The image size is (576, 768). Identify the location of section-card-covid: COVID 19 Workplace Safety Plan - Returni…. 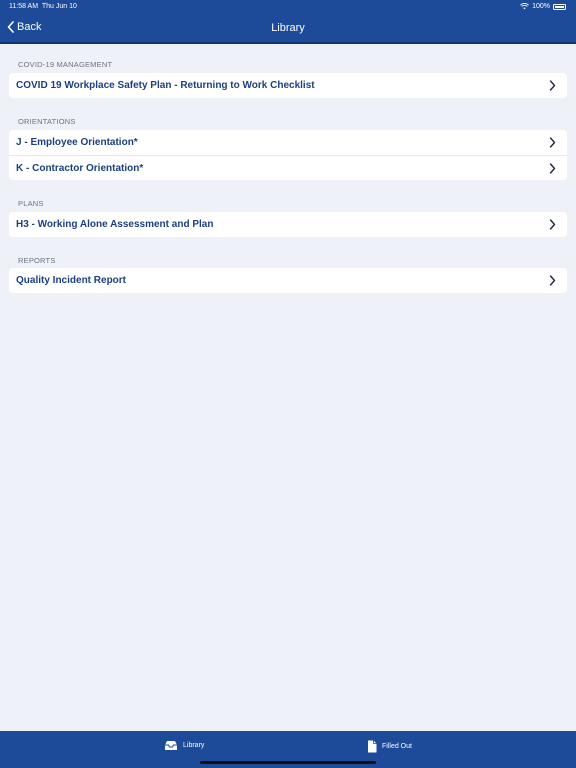
(288, 85).